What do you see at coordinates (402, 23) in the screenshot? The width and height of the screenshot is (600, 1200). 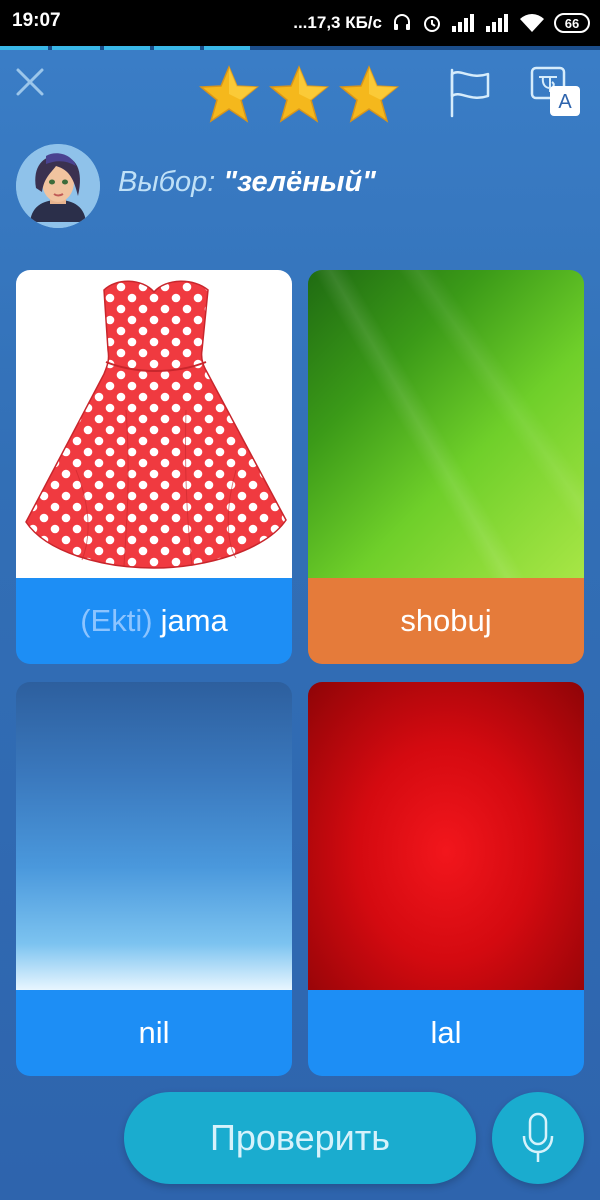 I see `headphones-icon` at bounding box center [402, 23].